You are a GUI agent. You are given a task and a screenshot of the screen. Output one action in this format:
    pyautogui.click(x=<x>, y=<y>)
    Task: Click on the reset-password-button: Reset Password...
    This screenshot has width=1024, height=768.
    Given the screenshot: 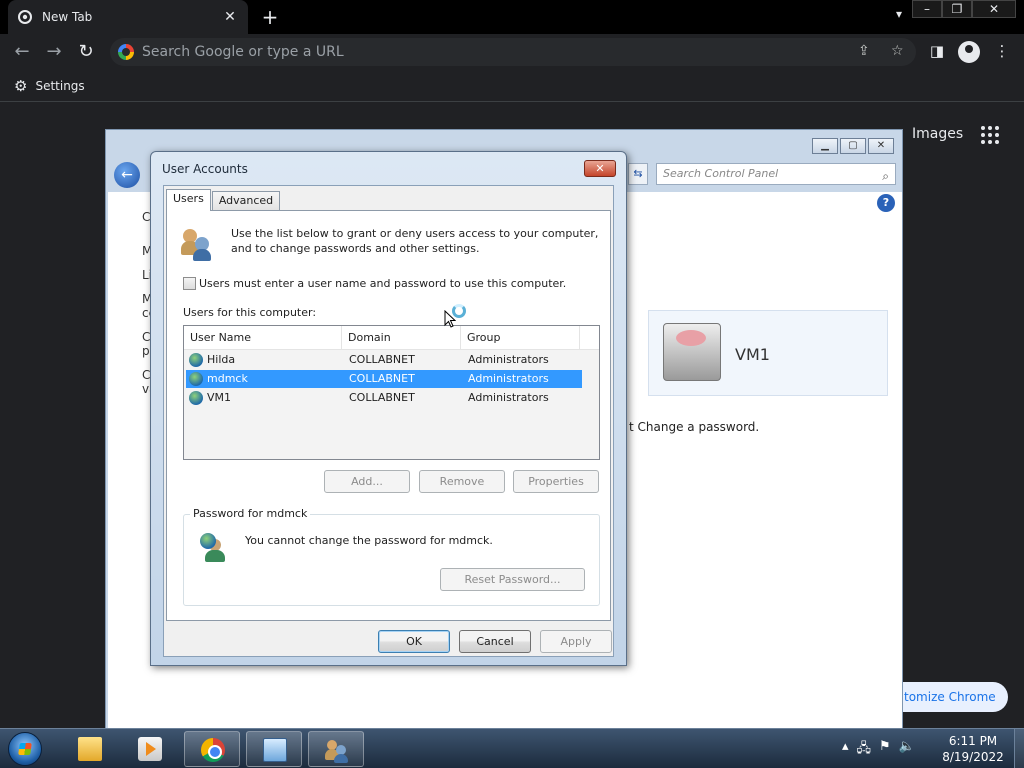 What is the action you would take?
    pyautogui.click(x=512, y=579)
    